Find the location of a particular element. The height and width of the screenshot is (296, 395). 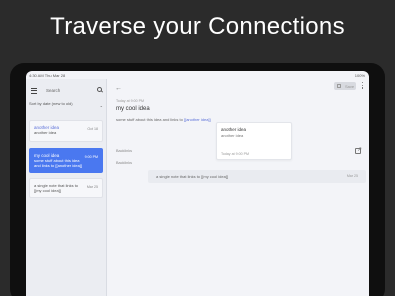

more-options-icon is located at coordinates (362, 86).